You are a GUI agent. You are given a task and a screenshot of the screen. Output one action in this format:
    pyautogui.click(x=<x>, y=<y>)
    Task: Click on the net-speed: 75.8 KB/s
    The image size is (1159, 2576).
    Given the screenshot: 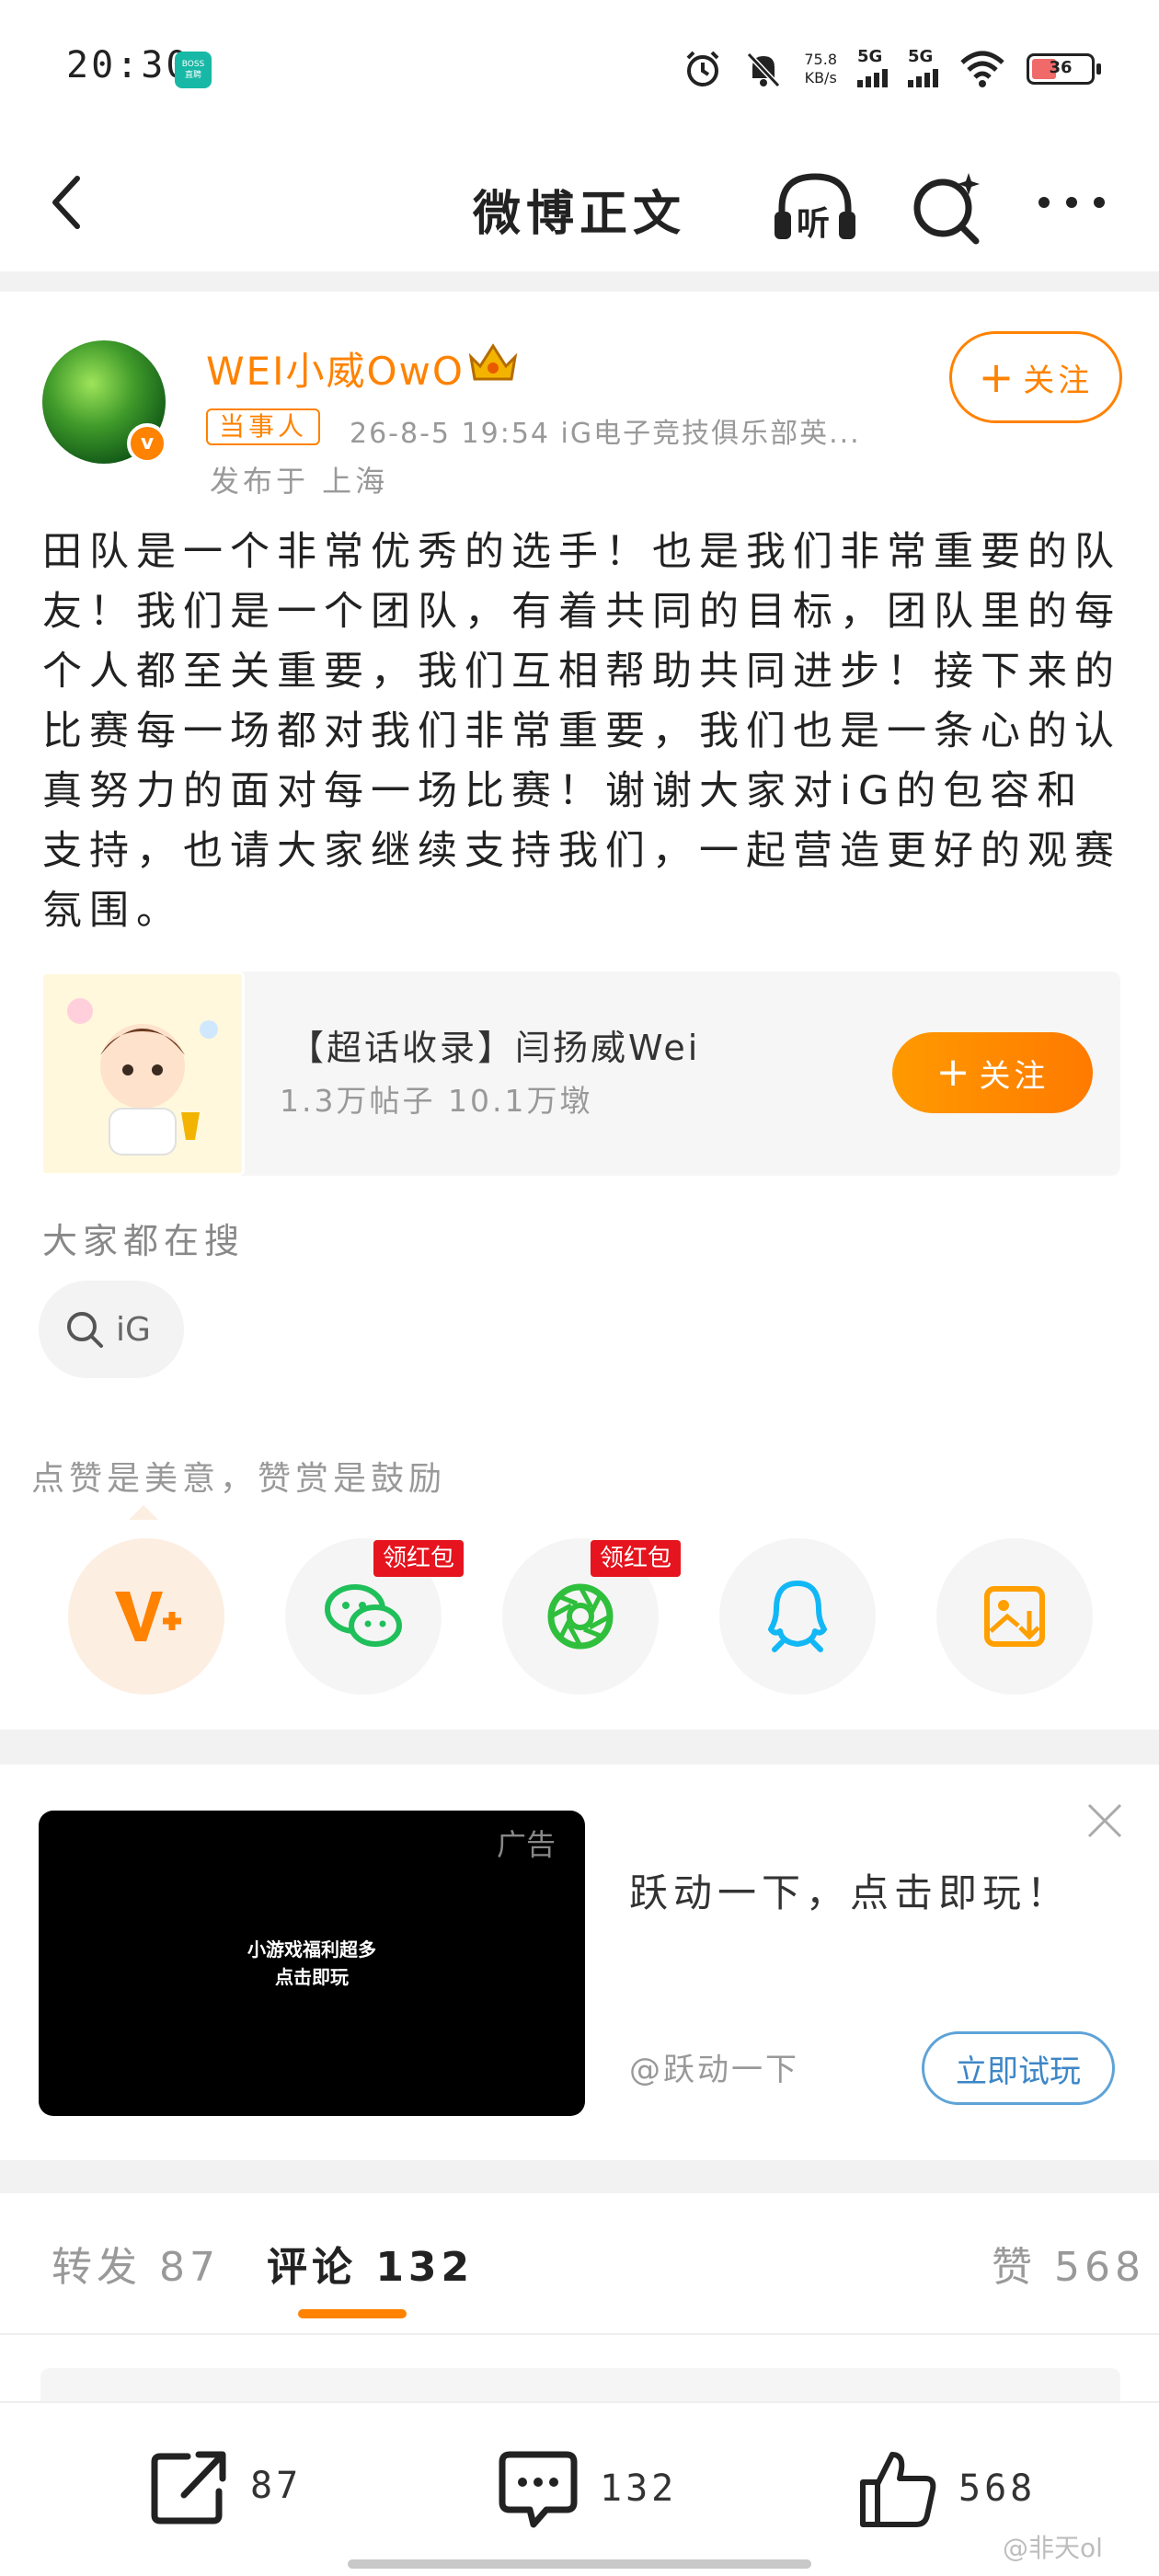 What is the action you would take?
    pyautogui.click(x=820, y=68)
    